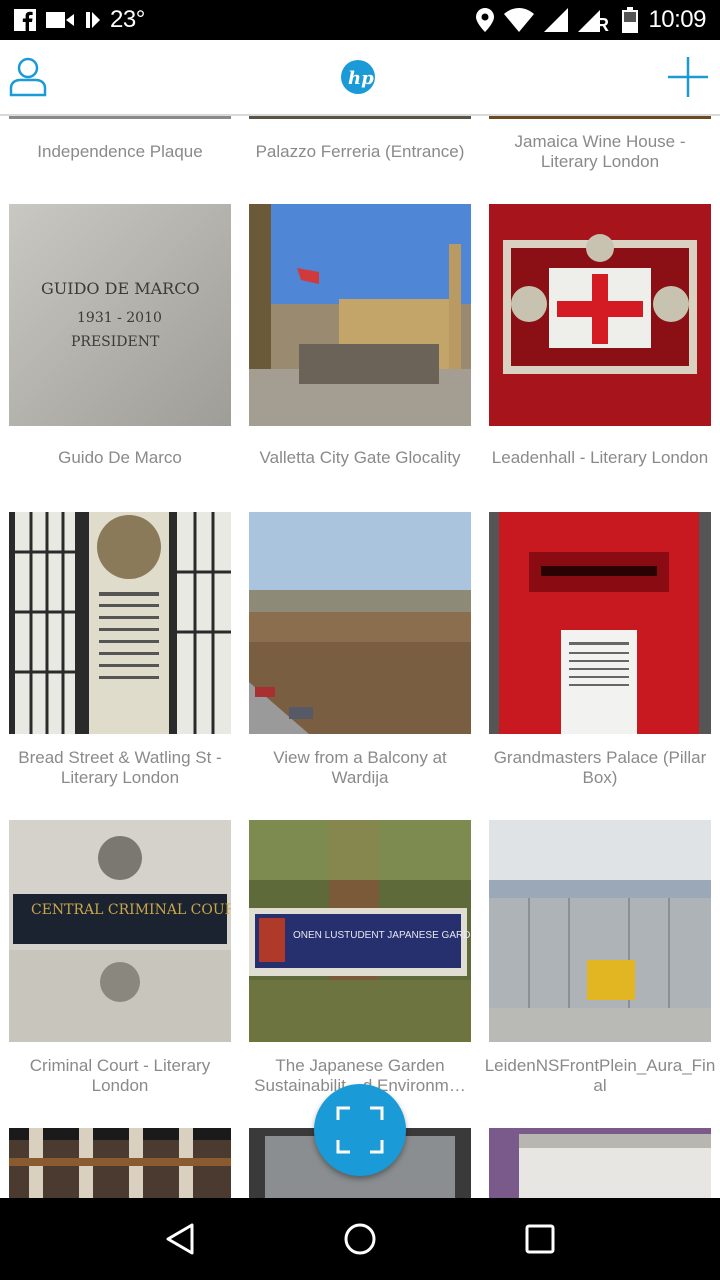 This screenshot has height=1280, width=720. I want to click on signal-icon, so click(556, 20).